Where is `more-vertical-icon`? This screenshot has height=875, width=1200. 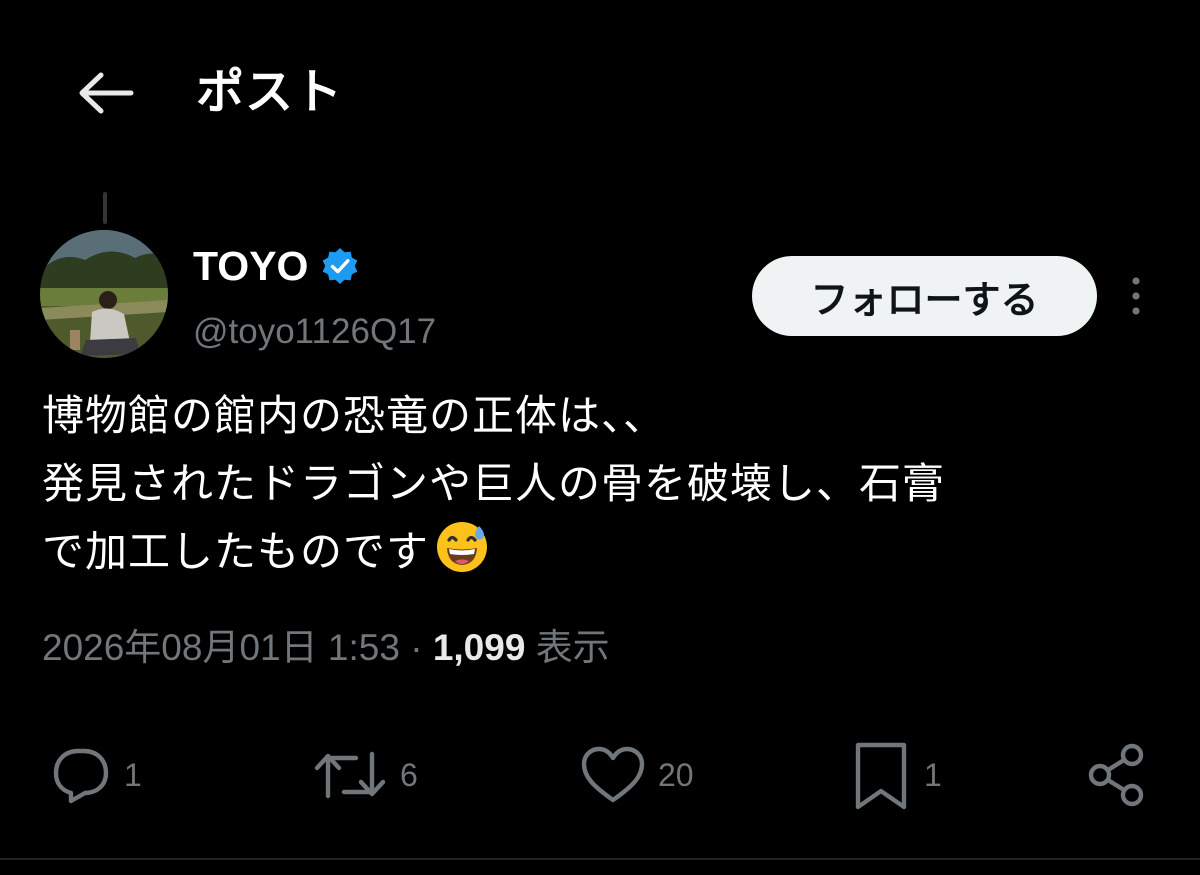
more-vertical-icon is located at coordinates (1136, 296).